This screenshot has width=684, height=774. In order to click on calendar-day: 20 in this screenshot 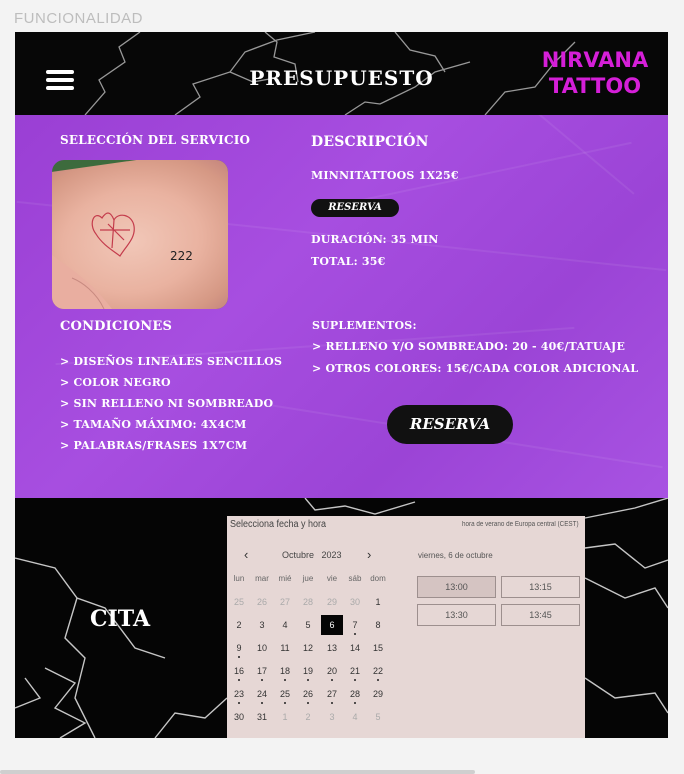, I will do `click(332, 671)`.